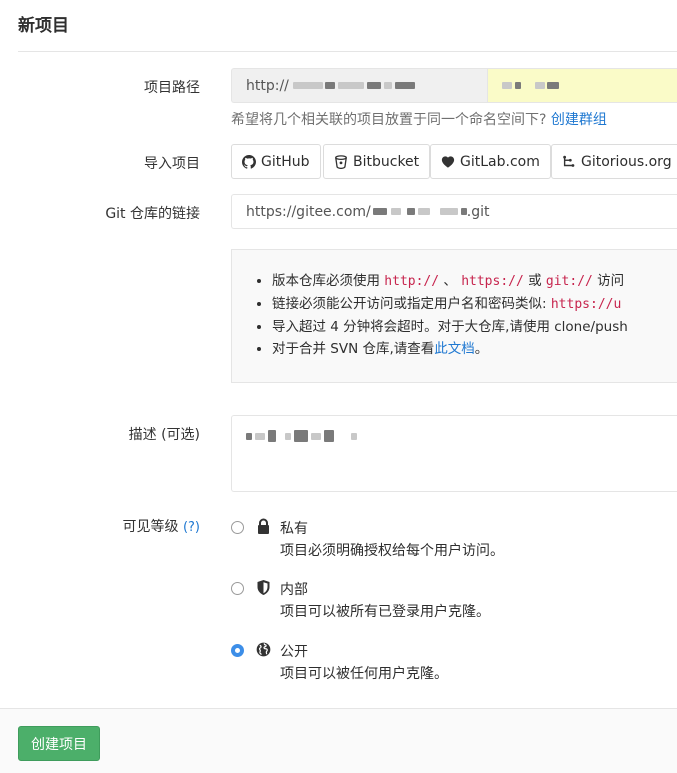  What do you see at coordinates (626, 161) in the screenshot?
I see `import-gitorious-label: Gitorious.org` at bounding box center [626, 161].